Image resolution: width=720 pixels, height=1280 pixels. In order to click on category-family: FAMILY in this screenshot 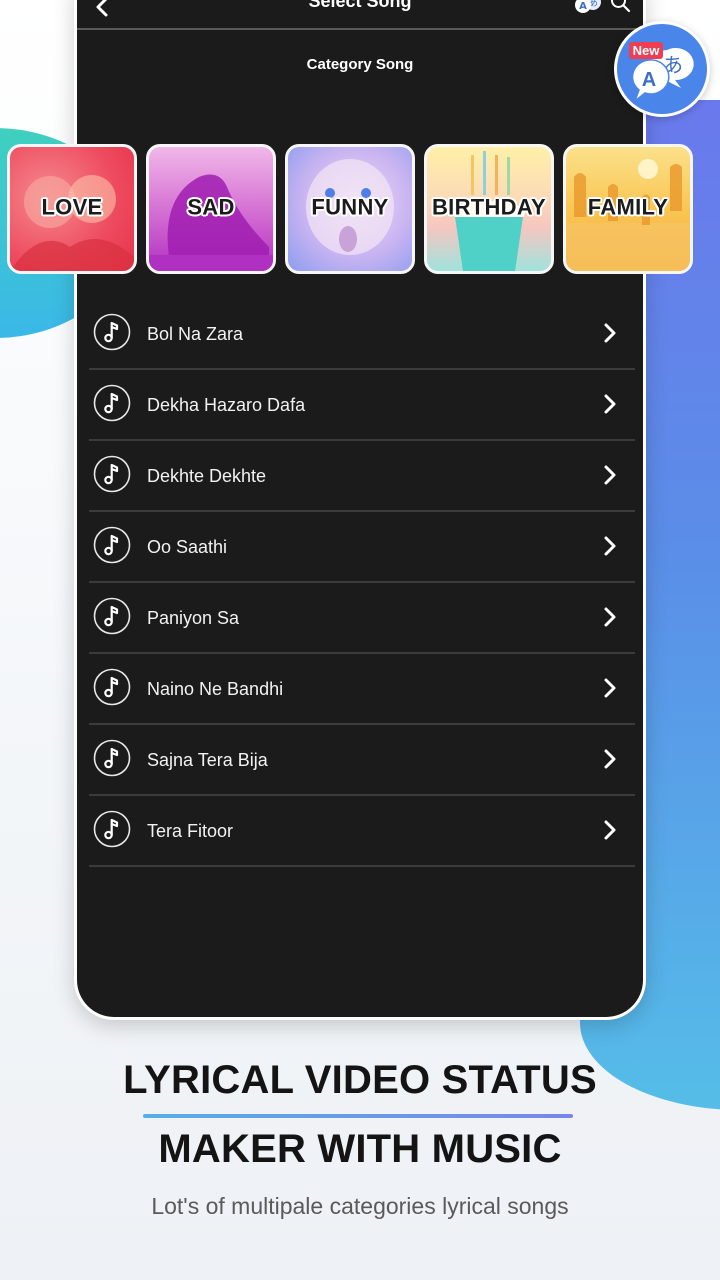, I will do `click(628, 209)`.